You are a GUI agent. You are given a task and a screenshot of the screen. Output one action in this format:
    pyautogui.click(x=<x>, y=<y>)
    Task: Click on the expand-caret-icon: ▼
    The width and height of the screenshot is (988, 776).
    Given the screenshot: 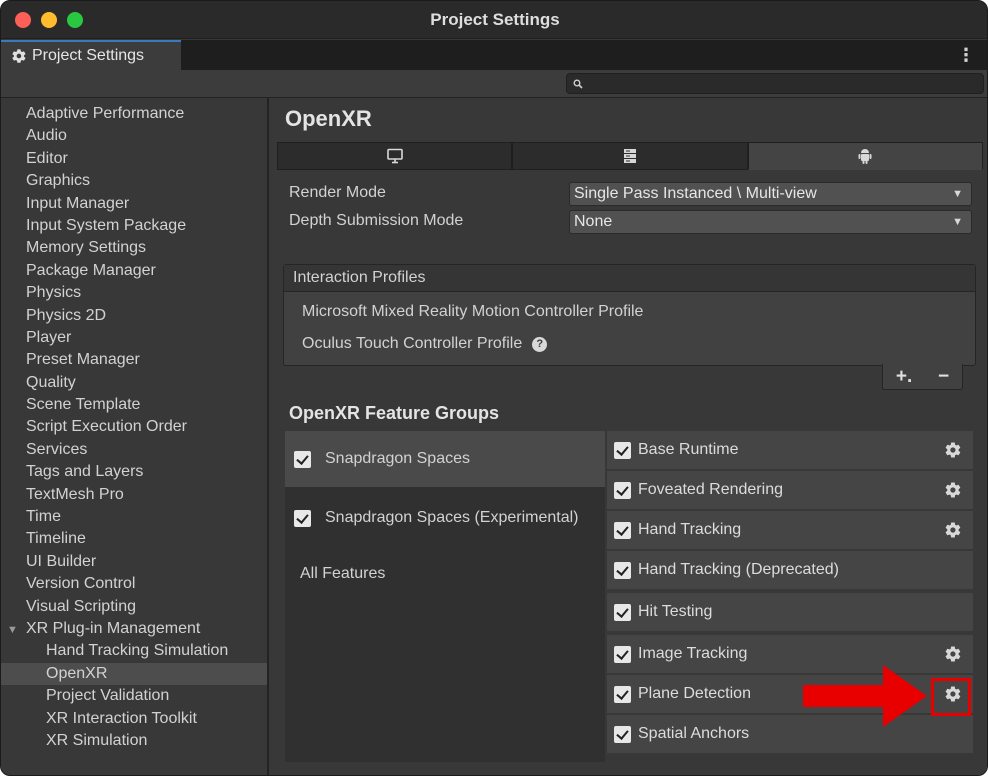 What is the action you would take?
    pyautogui.click(x=16, y=630)
    